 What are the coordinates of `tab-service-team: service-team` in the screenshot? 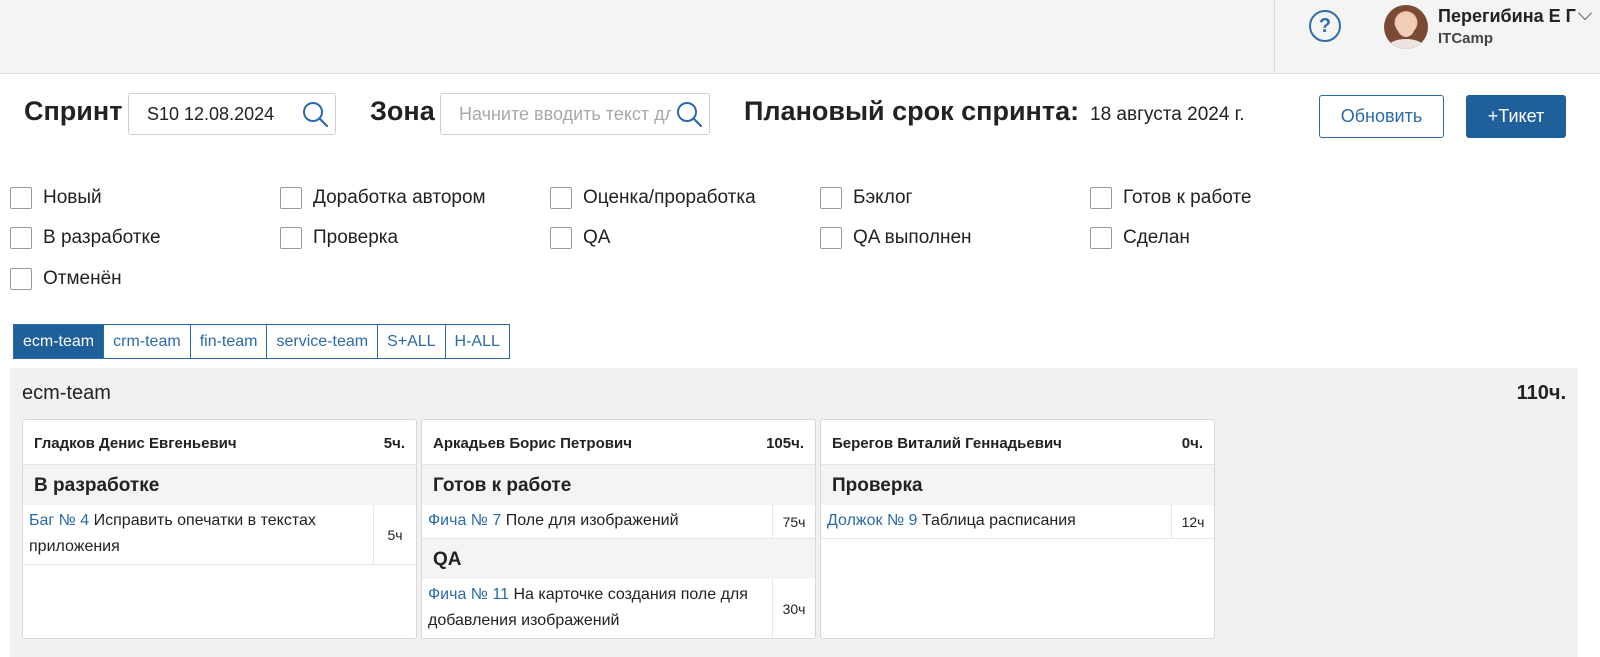 It's located at (323, 341).